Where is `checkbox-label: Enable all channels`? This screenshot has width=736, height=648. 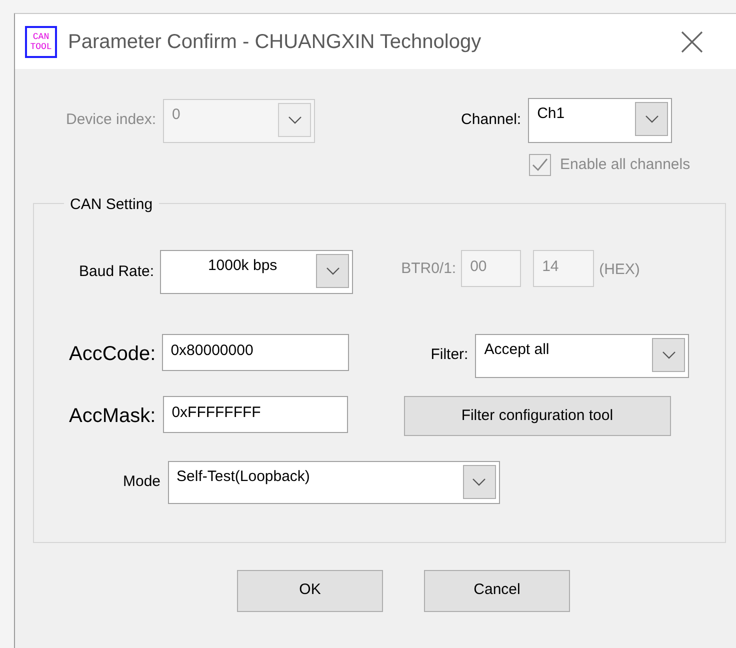
checkbox-label: Enable all channels is located at coordinates (625, 165).